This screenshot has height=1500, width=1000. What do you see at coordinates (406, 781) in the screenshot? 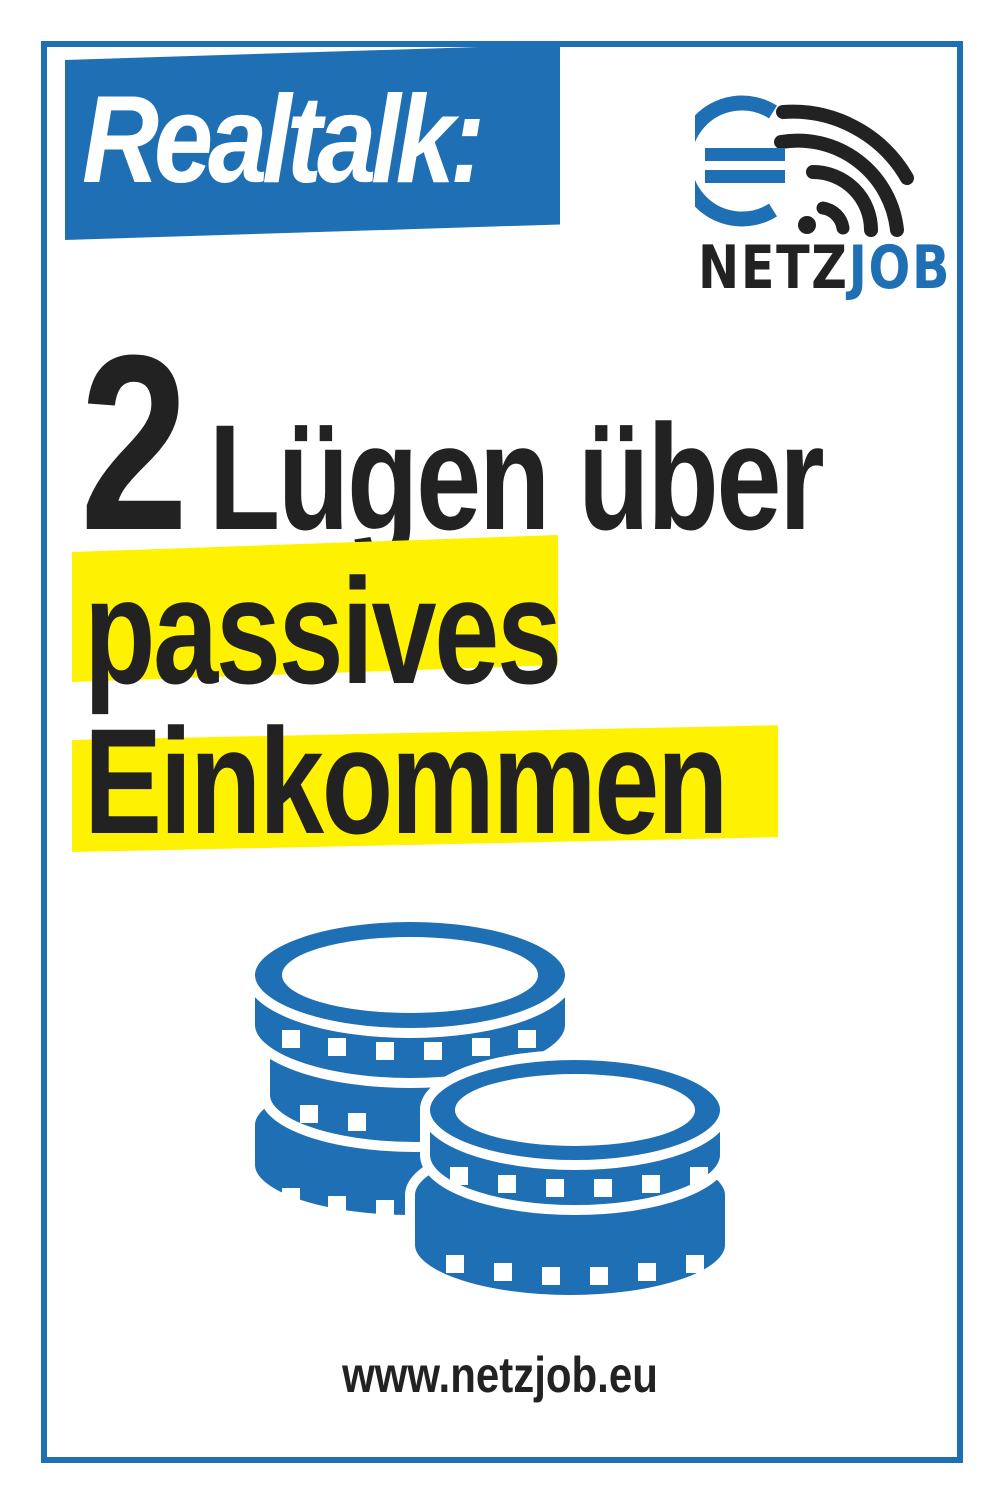
I see `headline-einkommen: Einkommen` at bounding box center [406, 781].